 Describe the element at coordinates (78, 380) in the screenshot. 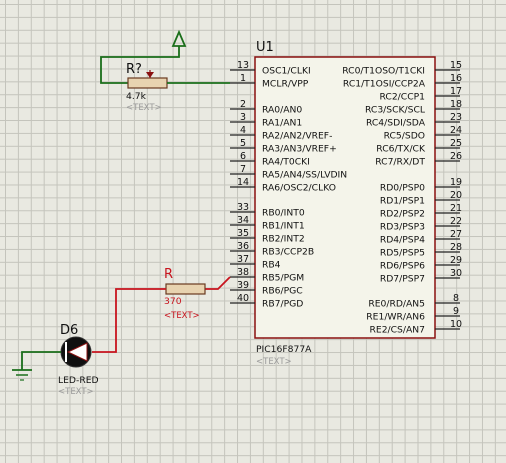

I see `led-part: LED-RED` at that location.